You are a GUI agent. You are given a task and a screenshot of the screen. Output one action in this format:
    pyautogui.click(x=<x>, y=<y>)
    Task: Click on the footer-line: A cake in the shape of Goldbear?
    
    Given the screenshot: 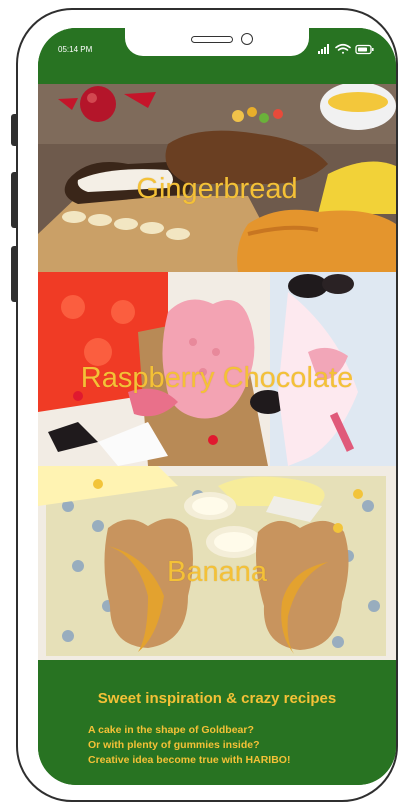 What is the action you would take?
    pyautogui.click(x=171, y=730)
    